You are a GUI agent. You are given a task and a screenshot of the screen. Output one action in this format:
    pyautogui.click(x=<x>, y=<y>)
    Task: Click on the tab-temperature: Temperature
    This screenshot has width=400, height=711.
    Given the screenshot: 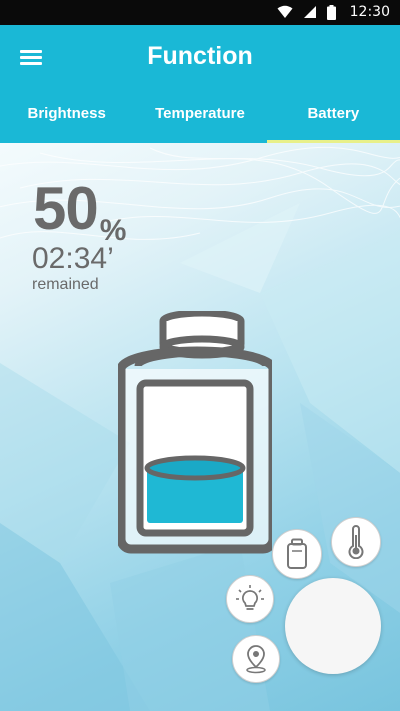 What is the action you would take?
    pyautogui.click(x=199, y=114)
    